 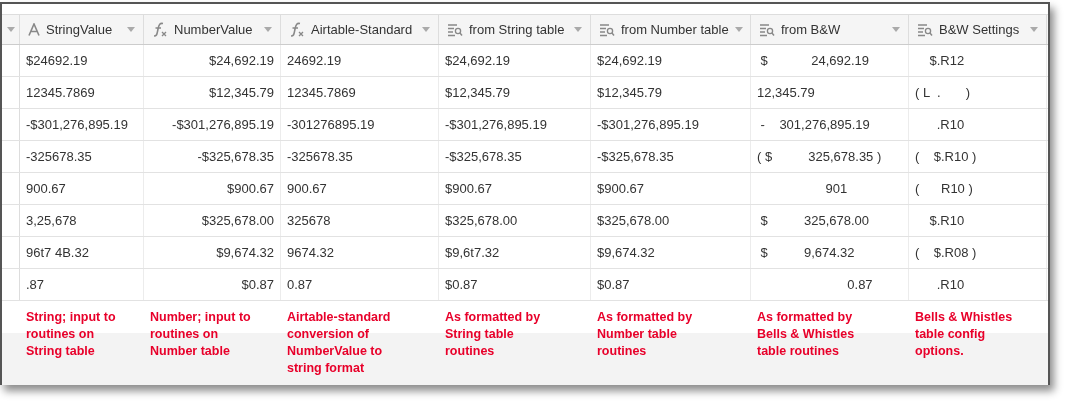 What do you see at coordinates (978, 30) in the screenshot?
I see `column-header: B&W Settings` at bounding box center [978, 30].